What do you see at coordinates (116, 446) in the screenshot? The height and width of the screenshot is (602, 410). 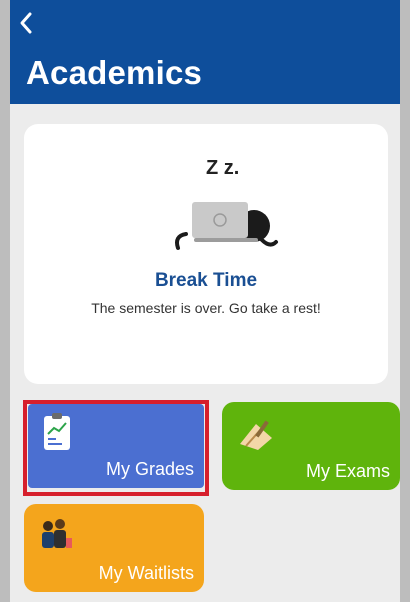 I see `my-grades-tile: My Grades` at bounding box center [116, 446].